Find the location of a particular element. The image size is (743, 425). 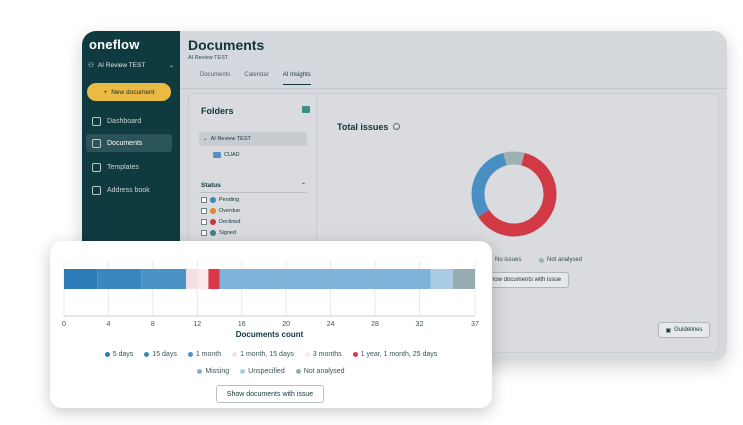

sidebar-item-label: Address book is located at coordinates (128, 190).